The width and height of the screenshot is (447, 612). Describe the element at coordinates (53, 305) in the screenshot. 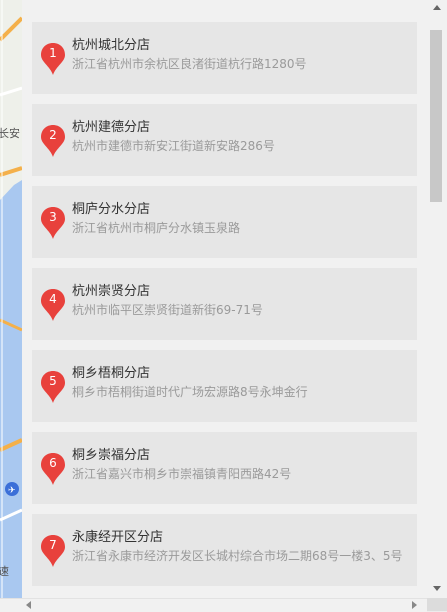

I see `map-pin-icon: 4` at that location.